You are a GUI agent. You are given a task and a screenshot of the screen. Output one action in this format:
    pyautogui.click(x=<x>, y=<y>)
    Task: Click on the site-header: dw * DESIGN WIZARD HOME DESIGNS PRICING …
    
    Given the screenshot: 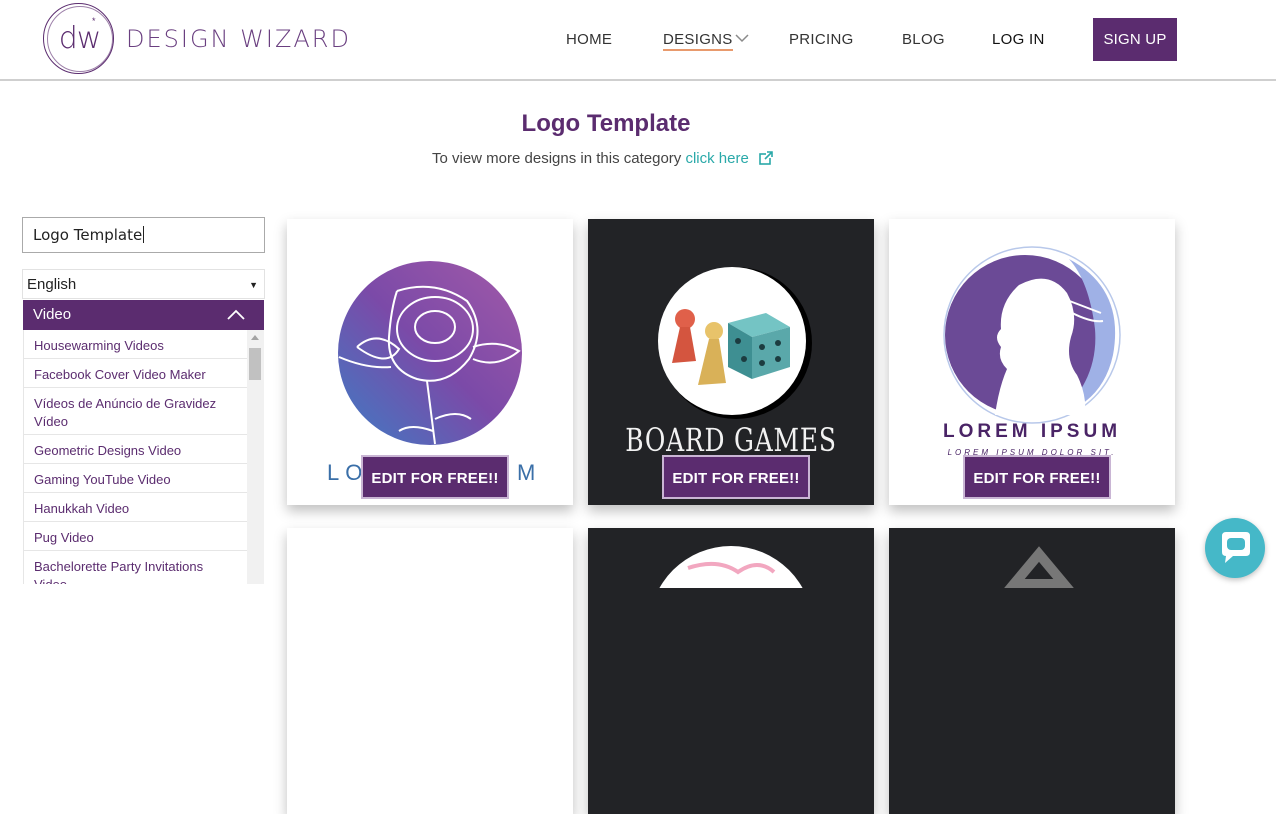 What is the action you would take?
    pyautogui.click(x=638, y=40)
    